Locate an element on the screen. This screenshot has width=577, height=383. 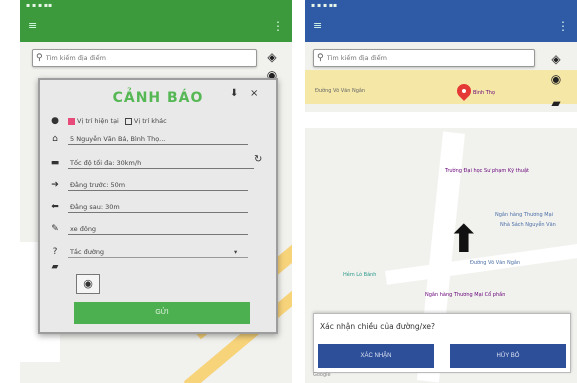
before-distance-field: Đằng trước: 50m is located at coordinates (158, 185).